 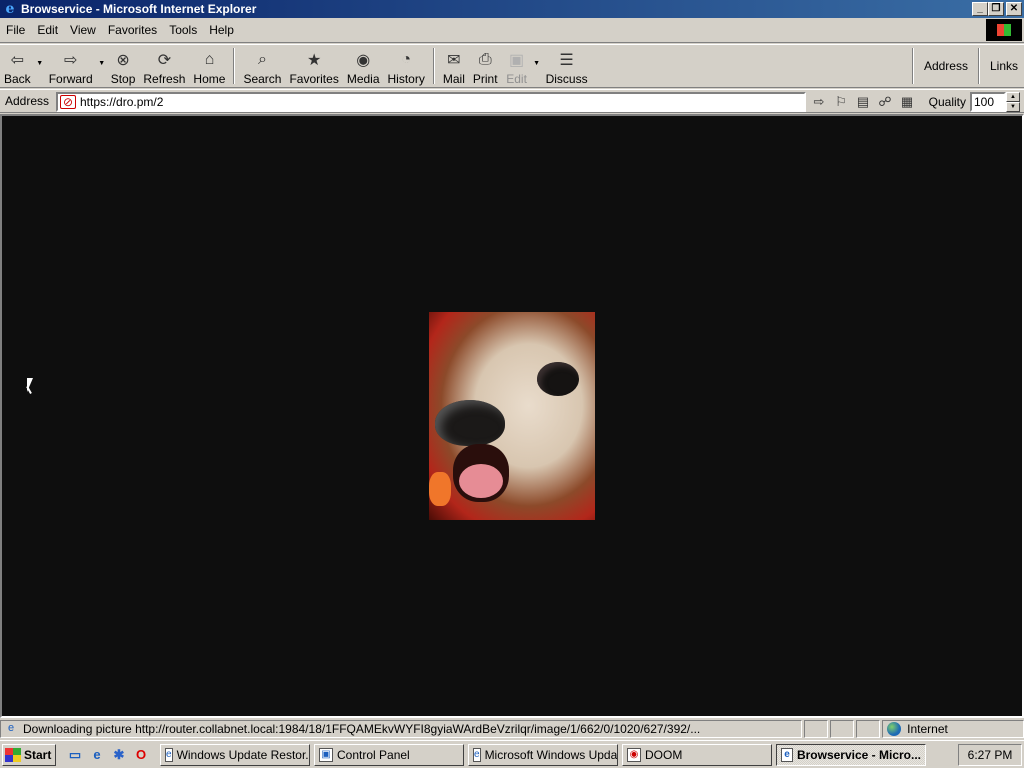 I want to click on security-zone: Internet, so click(x=953, y=729).